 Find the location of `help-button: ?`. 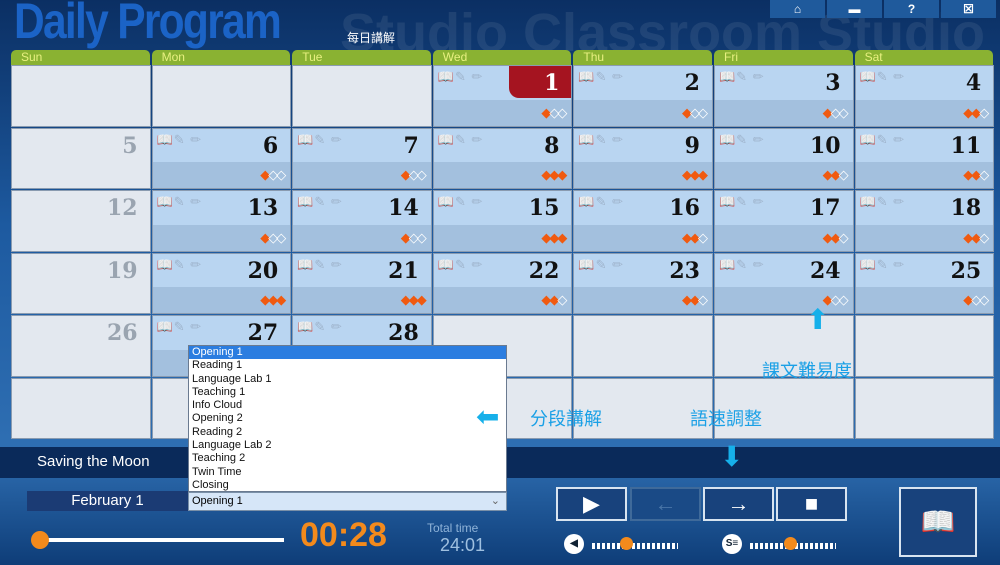

help-button: ? is located at coordinates (911, 9).